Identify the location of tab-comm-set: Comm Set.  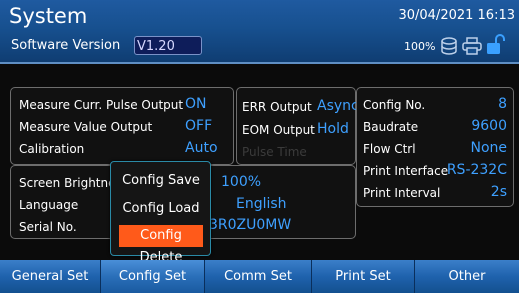
(258, 276).